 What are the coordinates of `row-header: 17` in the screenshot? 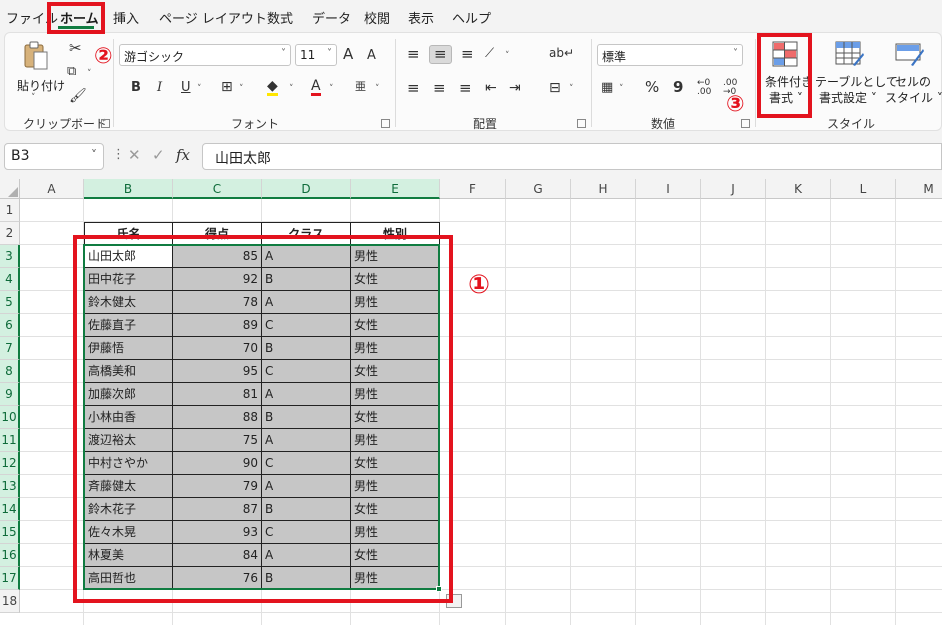 It's located at (10, 578).